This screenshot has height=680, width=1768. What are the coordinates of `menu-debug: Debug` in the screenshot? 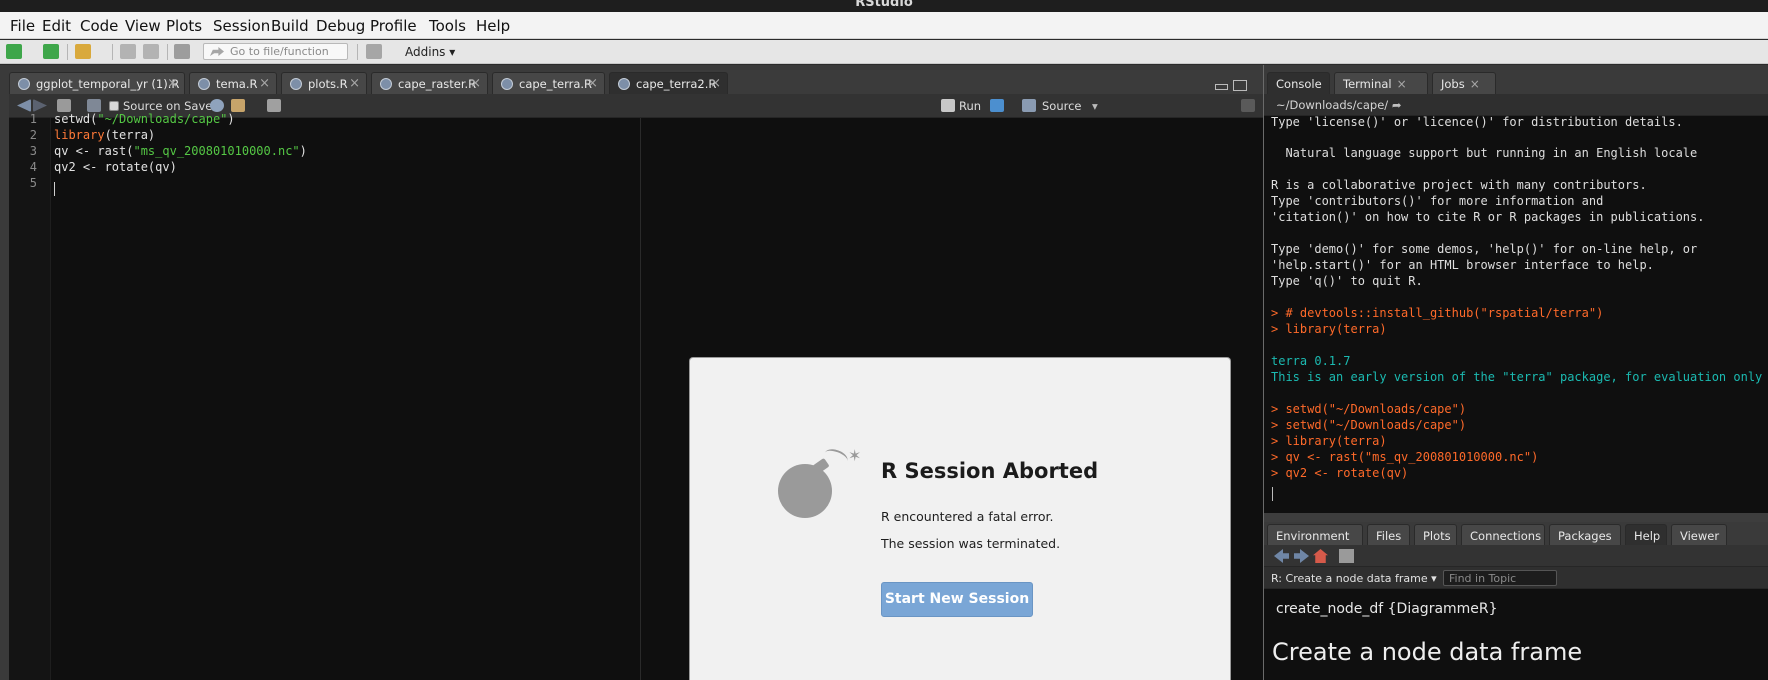 It's located at (340, 26).